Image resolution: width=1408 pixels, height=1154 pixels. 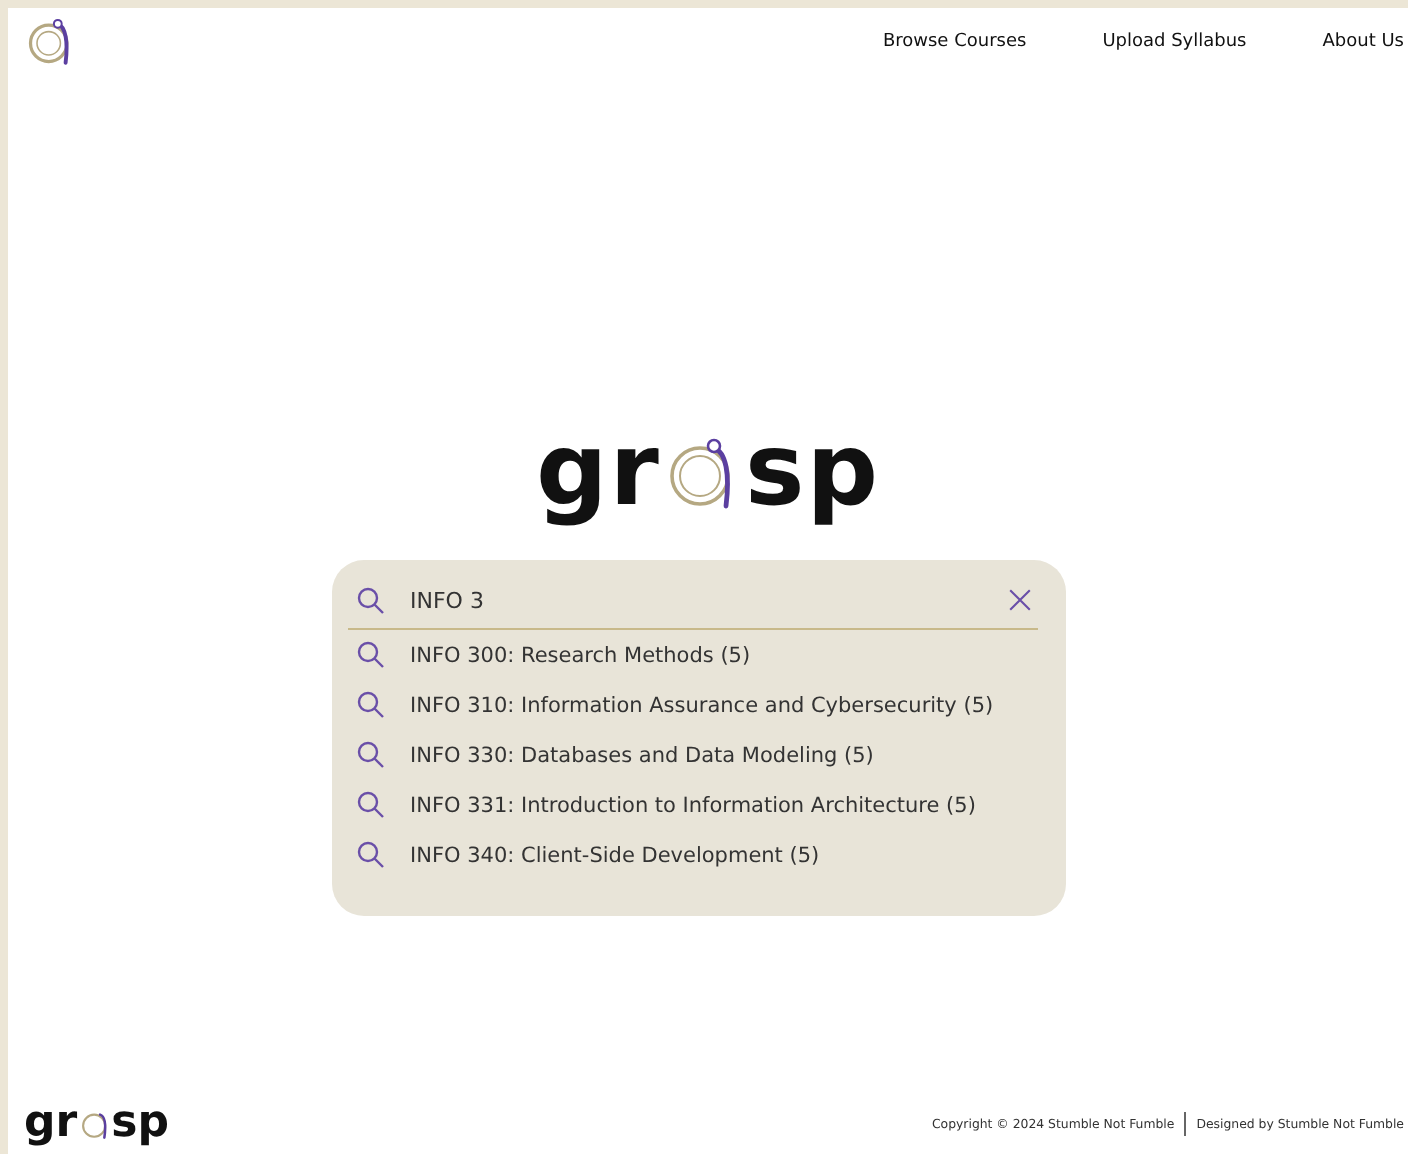 What do you see at coordinates (696, 600) in the screenshot?
I see `search-field: INFO 3` at bounding box center [696, 600].